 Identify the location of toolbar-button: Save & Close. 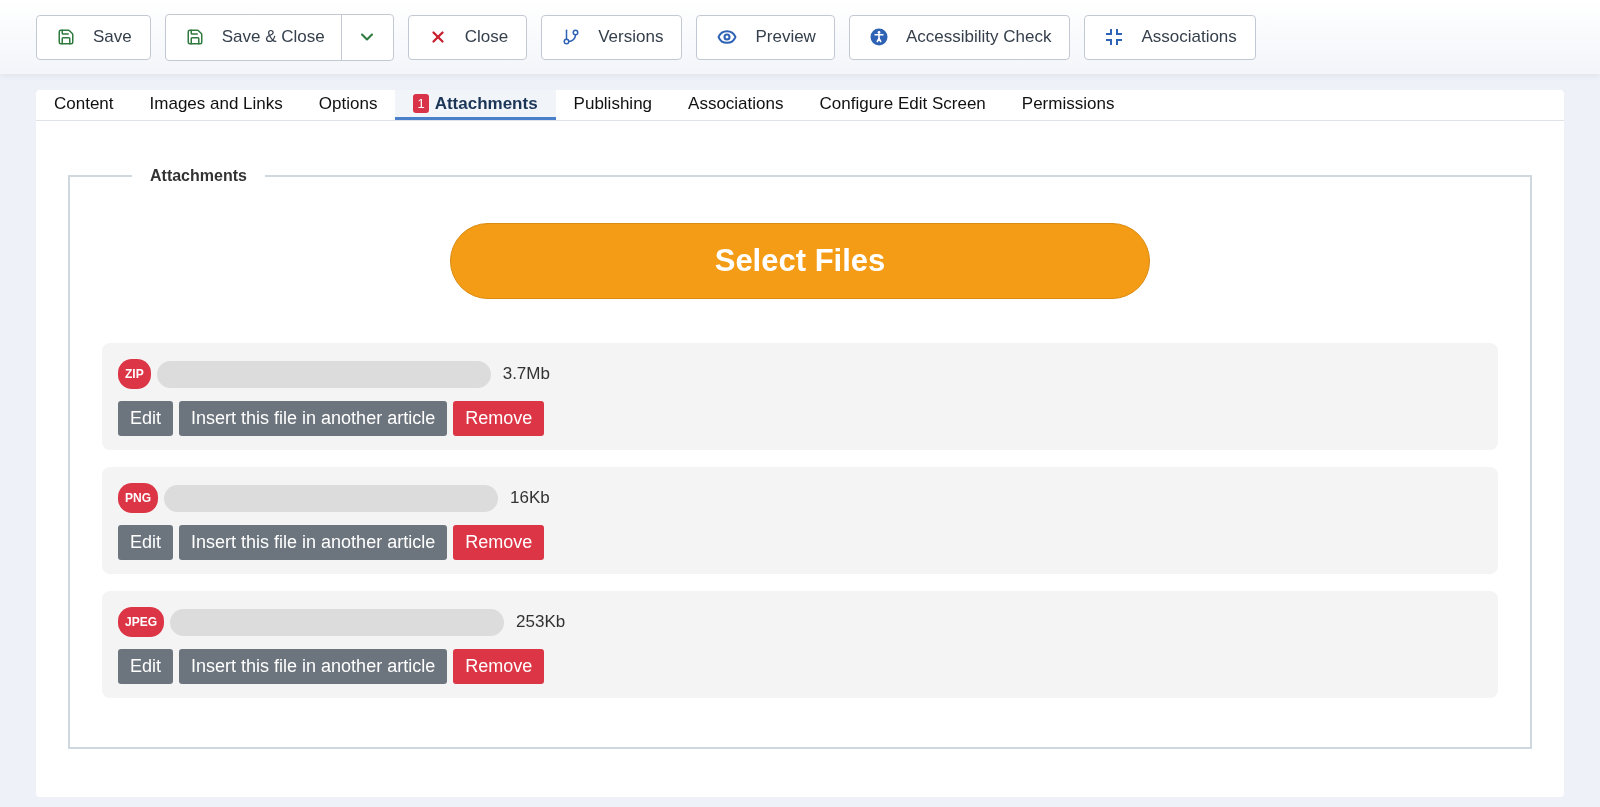
(253, 37).